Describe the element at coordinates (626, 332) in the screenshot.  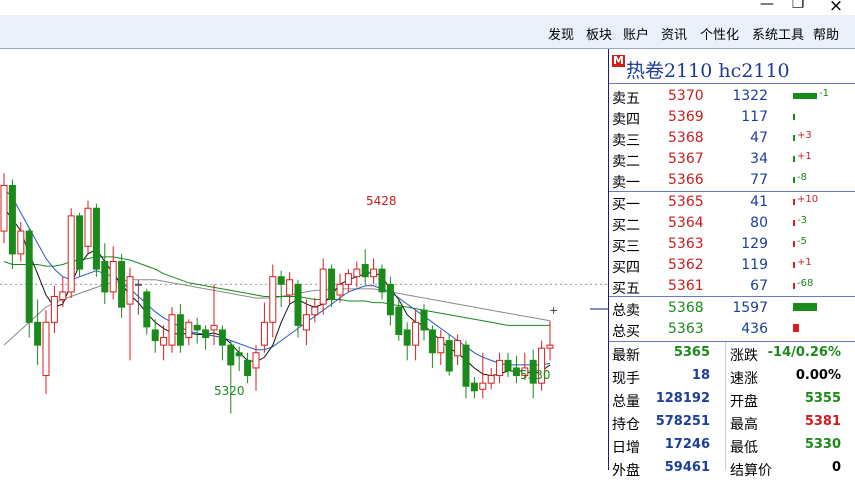
I see `total-label: 总买` at that location.